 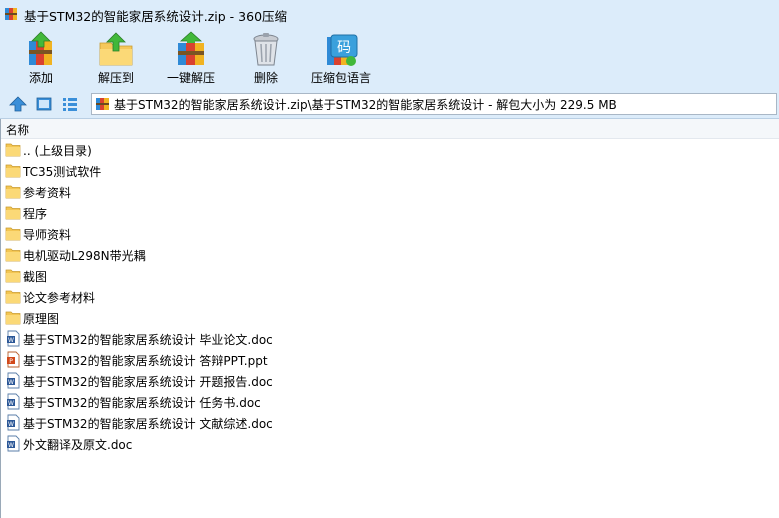 What do you see at coordinates (62, 172) in the screenshot?
I see `item-name: TC35测试软件` at bounding box center [62, 172].